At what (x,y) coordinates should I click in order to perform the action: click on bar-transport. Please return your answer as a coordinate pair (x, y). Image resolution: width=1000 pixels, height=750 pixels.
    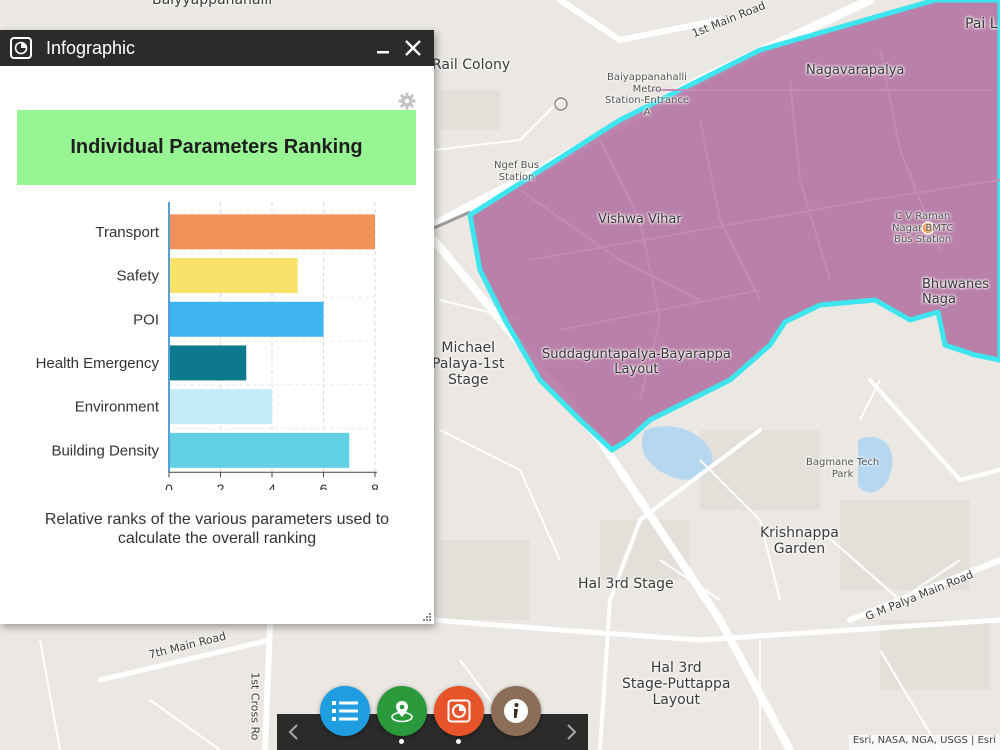
    Looking at the image, I should click on (272, 232).